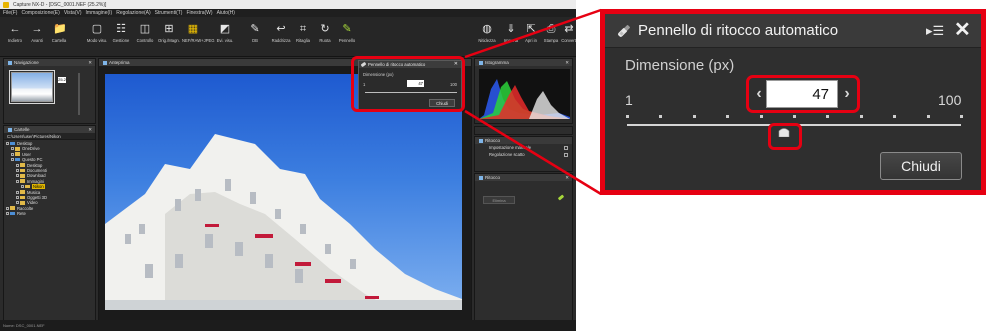  What do you see at coordinates (15, 37) in the screenshot?
I see `toolbar-button: ← Indietro` at bounding box center [15, 37].